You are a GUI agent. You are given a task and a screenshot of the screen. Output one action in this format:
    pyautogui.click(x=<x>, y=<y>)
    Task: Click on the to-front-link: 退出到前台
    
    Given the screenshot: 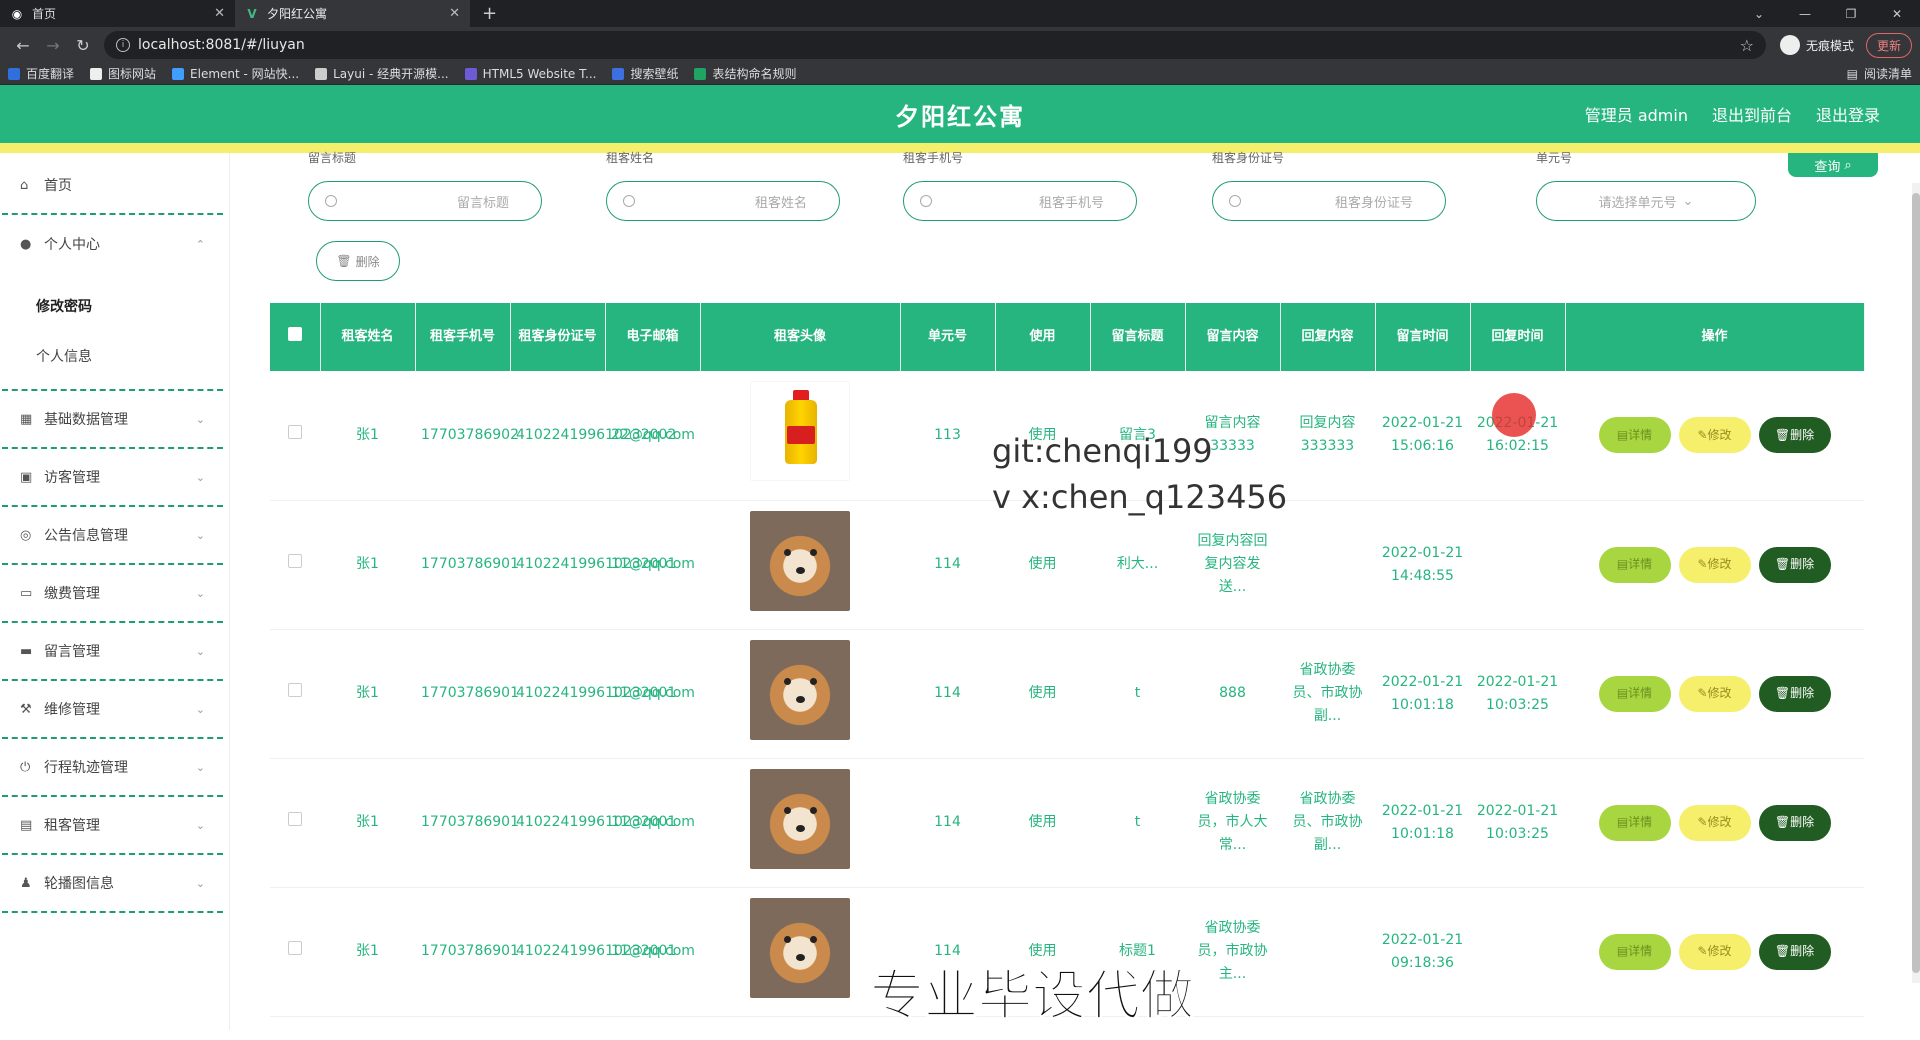 What is the action you would take?
    pyautogui.click(x=1752, y=114)
    